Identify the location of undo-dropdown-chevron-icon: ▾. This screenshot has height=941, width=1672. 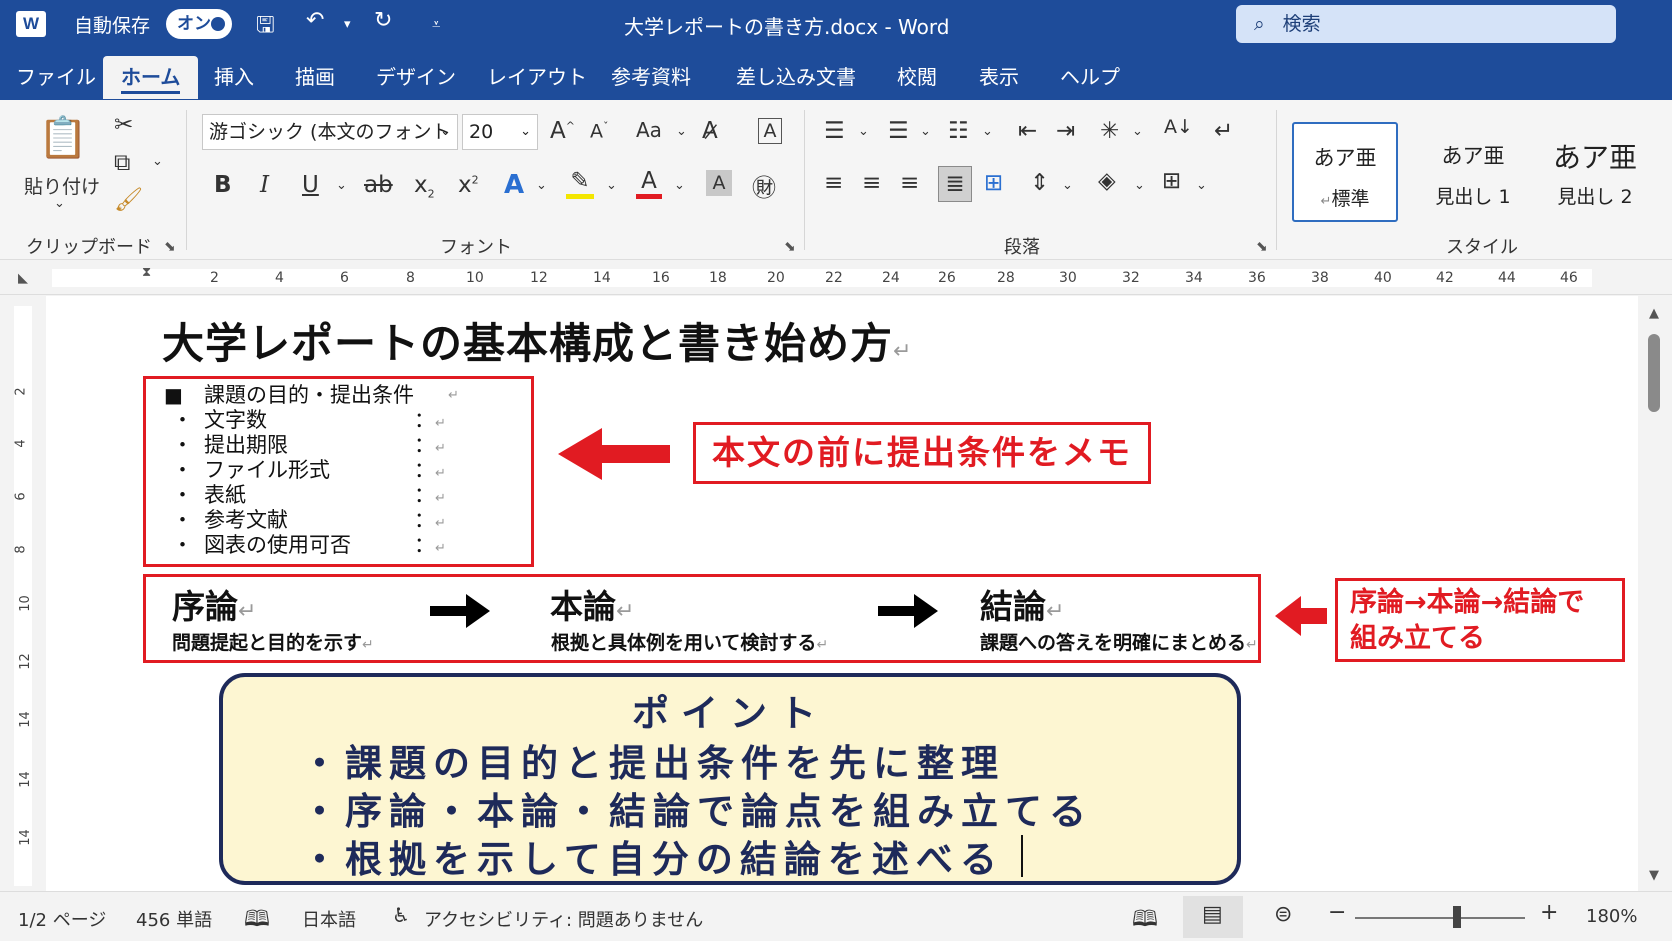
(347, 24).